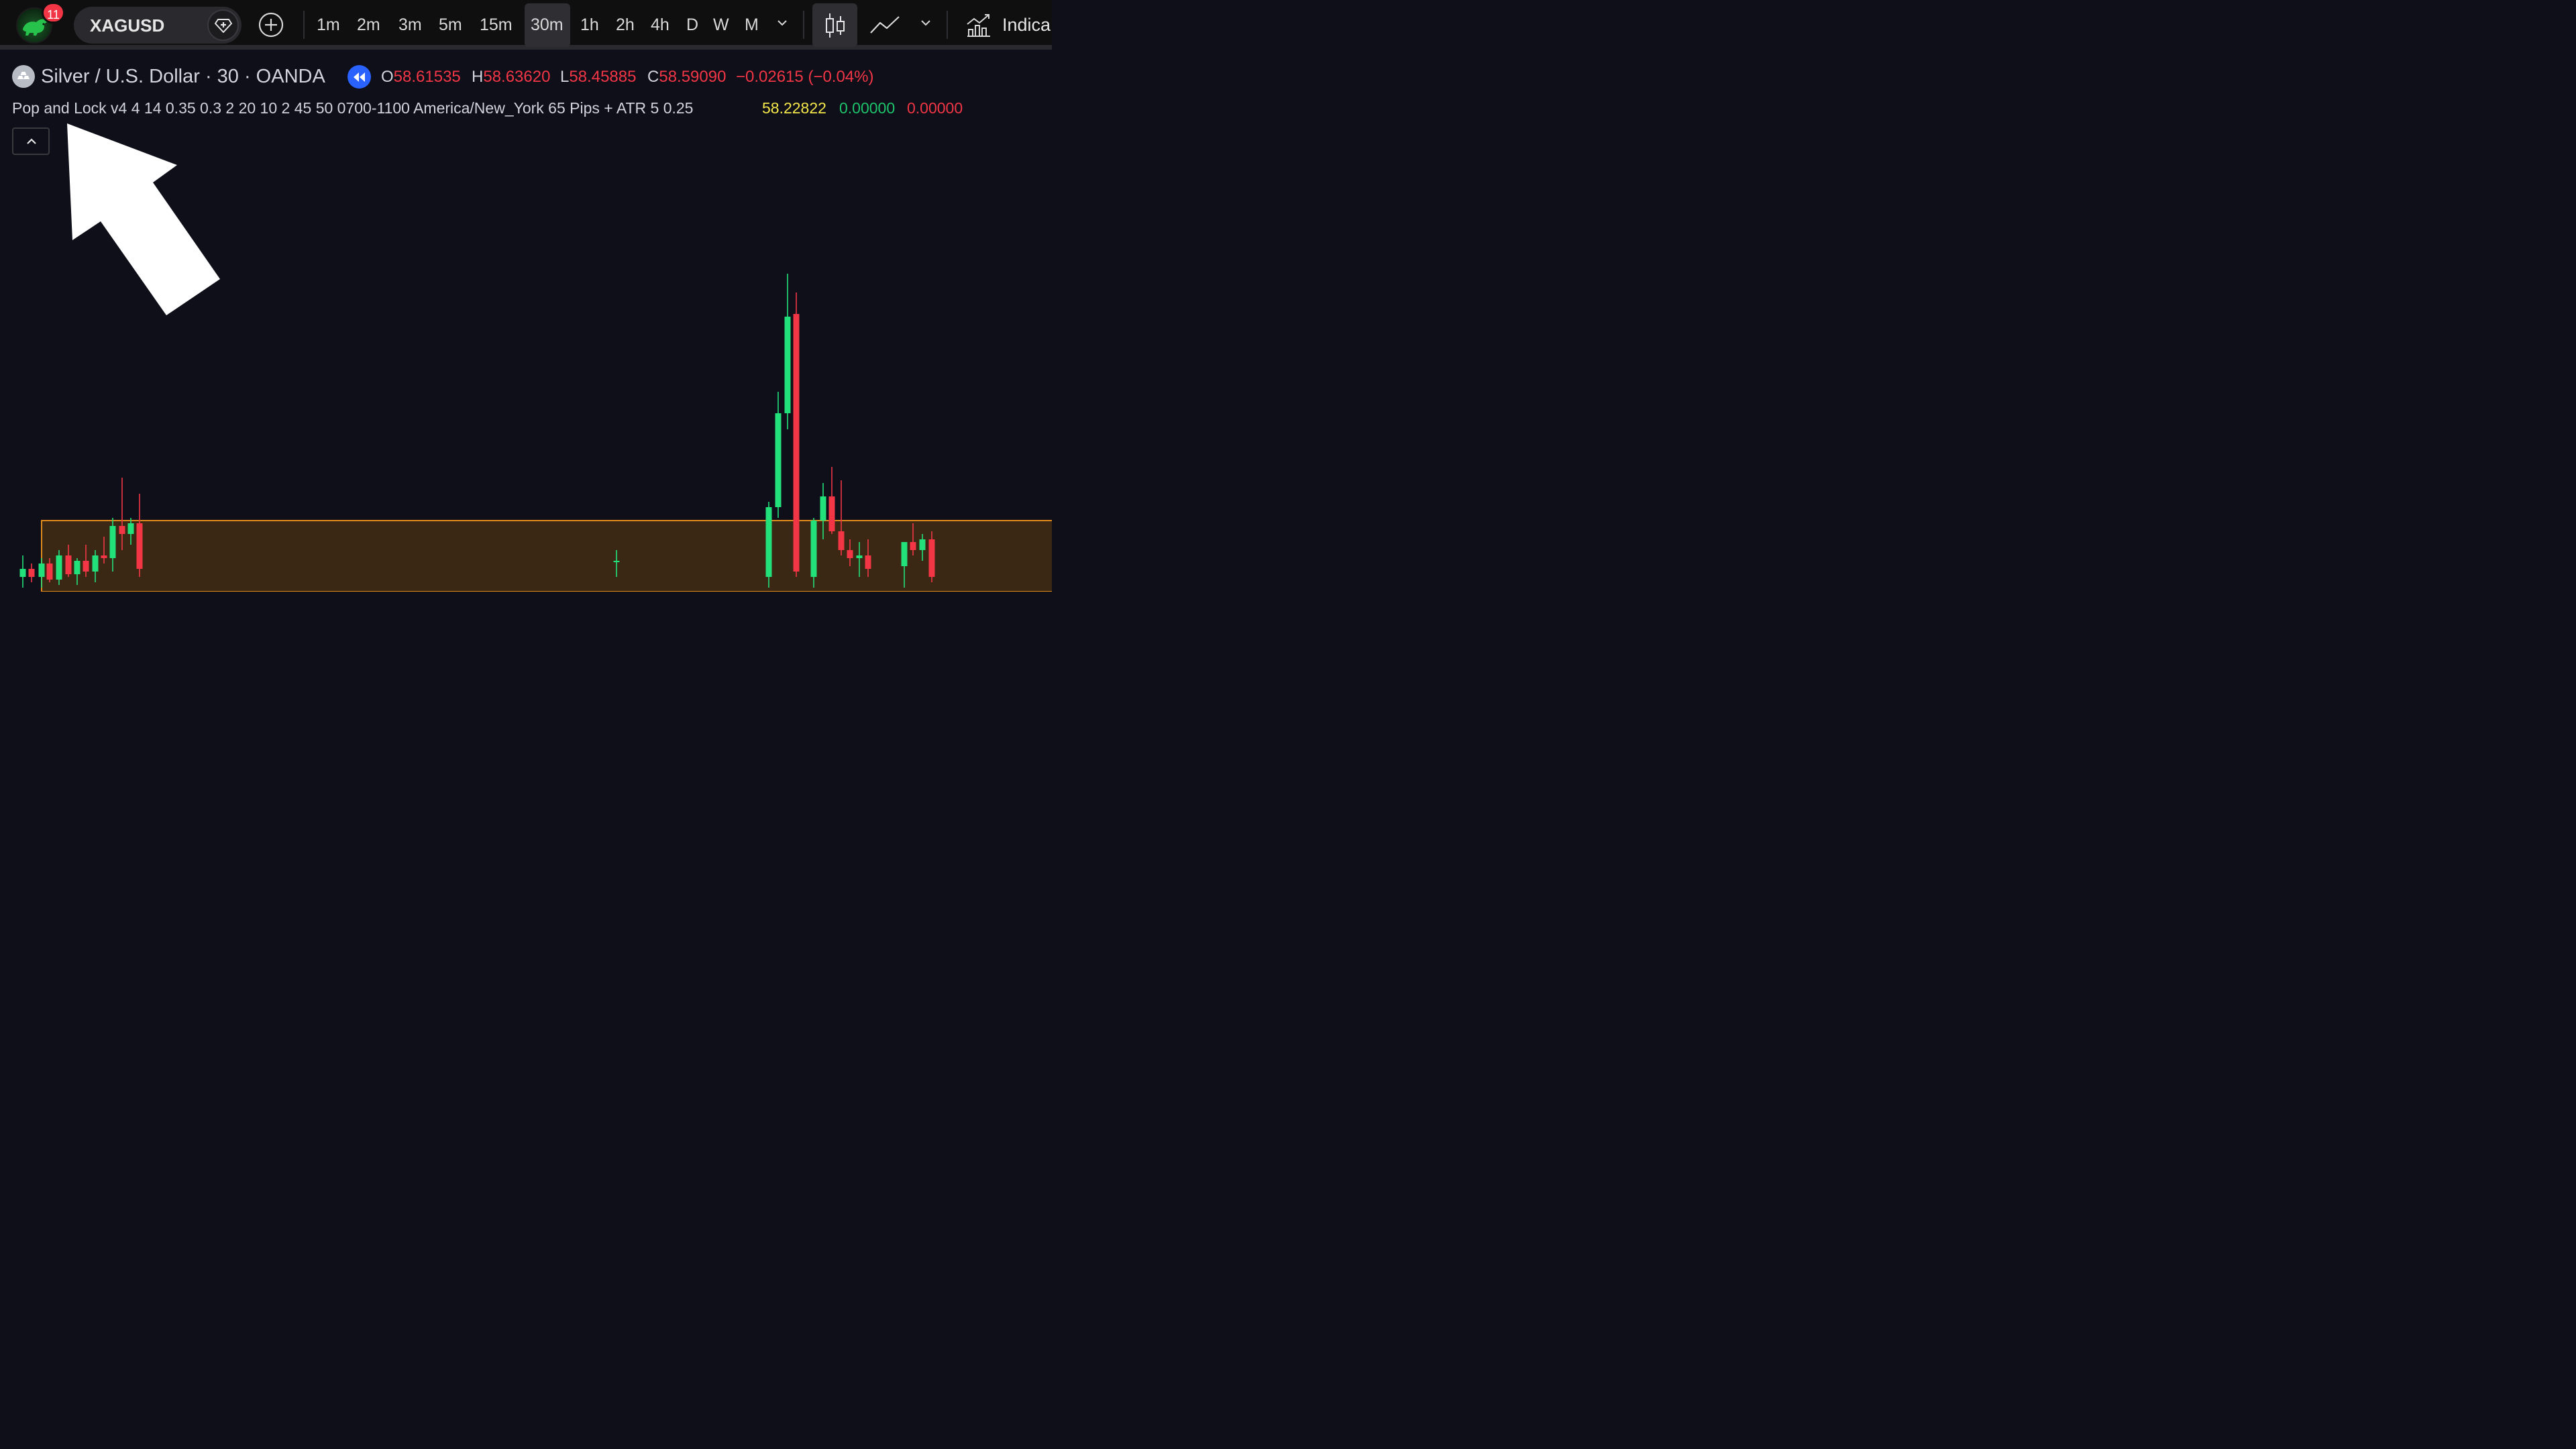 The height and width of the screenshot is (1449, 2576). What do you see at coordinates (687, 77) in the screenshot?
I see `ohlc-close: C58.59090` at bounding box center [687, 77].